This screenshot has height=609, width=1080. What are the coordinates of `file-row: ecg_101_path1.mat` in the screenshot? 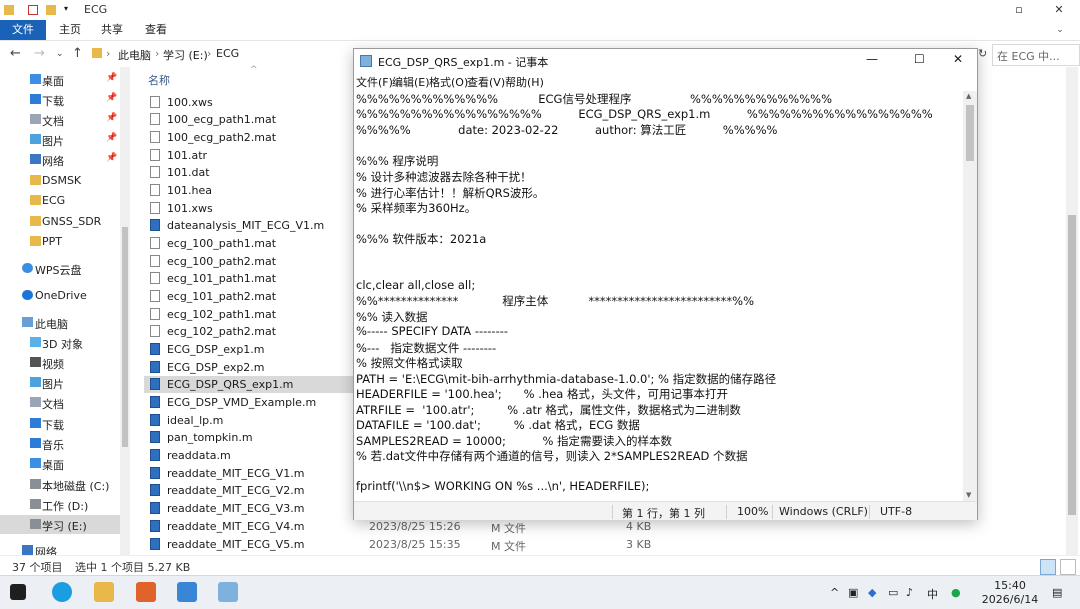 It's located at (249, 278).